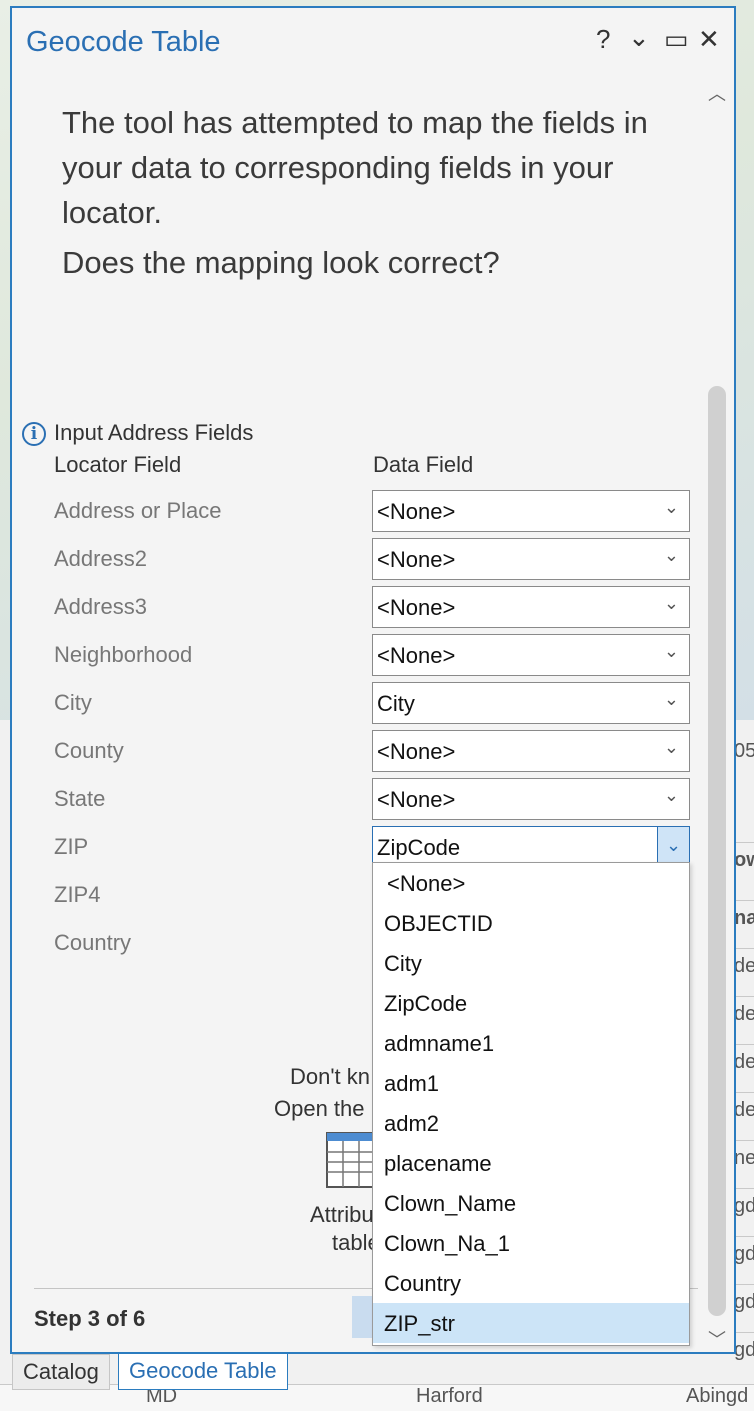  Describe the element at coordinates (717, 1339) in the screenshot. I see `scroll-down-icon: ﹀` at that location.